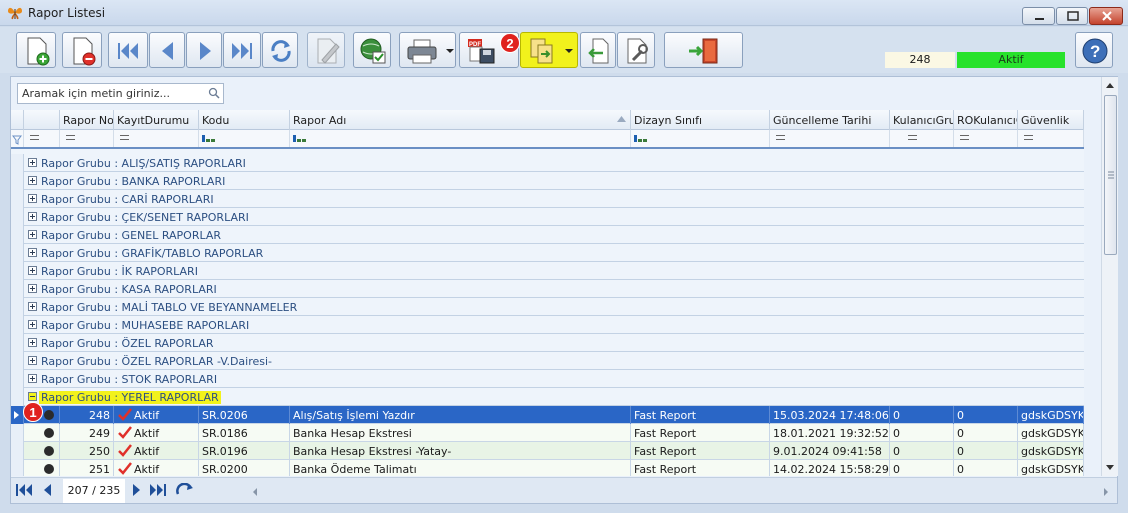 This screenshot has height=513, width=1128. Describe the element at coordinates (1110, 467) in the screenshot. I see `scroll-down-icon` at that location.